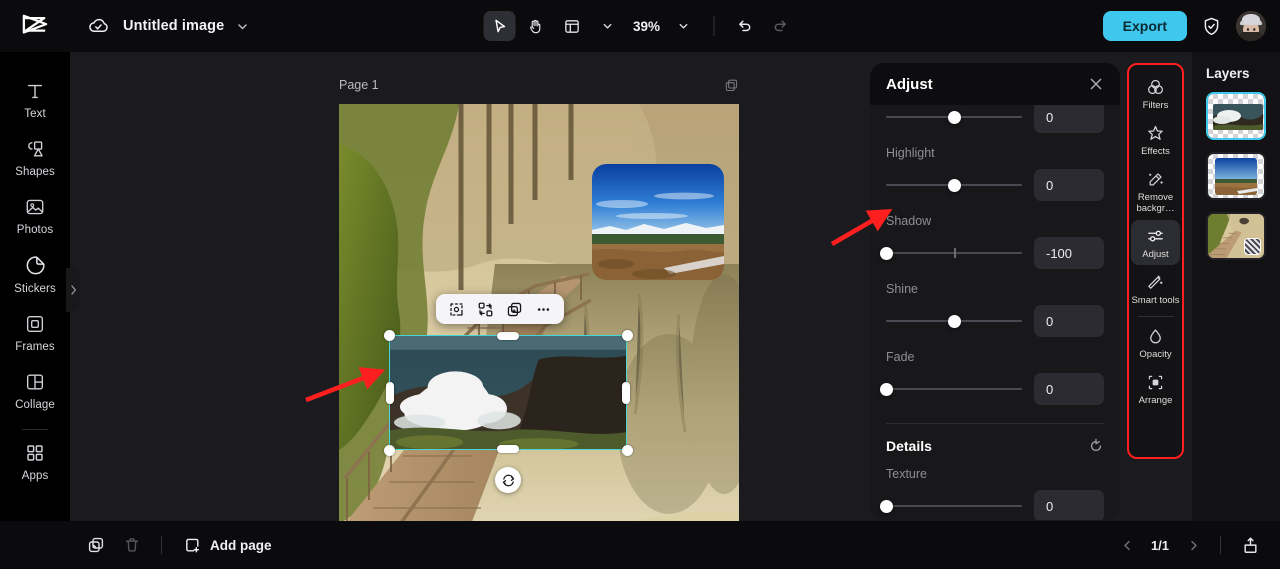 The width and height of the screenshot is (1280, 569). I want to click on slider-track, so click(954, 506).